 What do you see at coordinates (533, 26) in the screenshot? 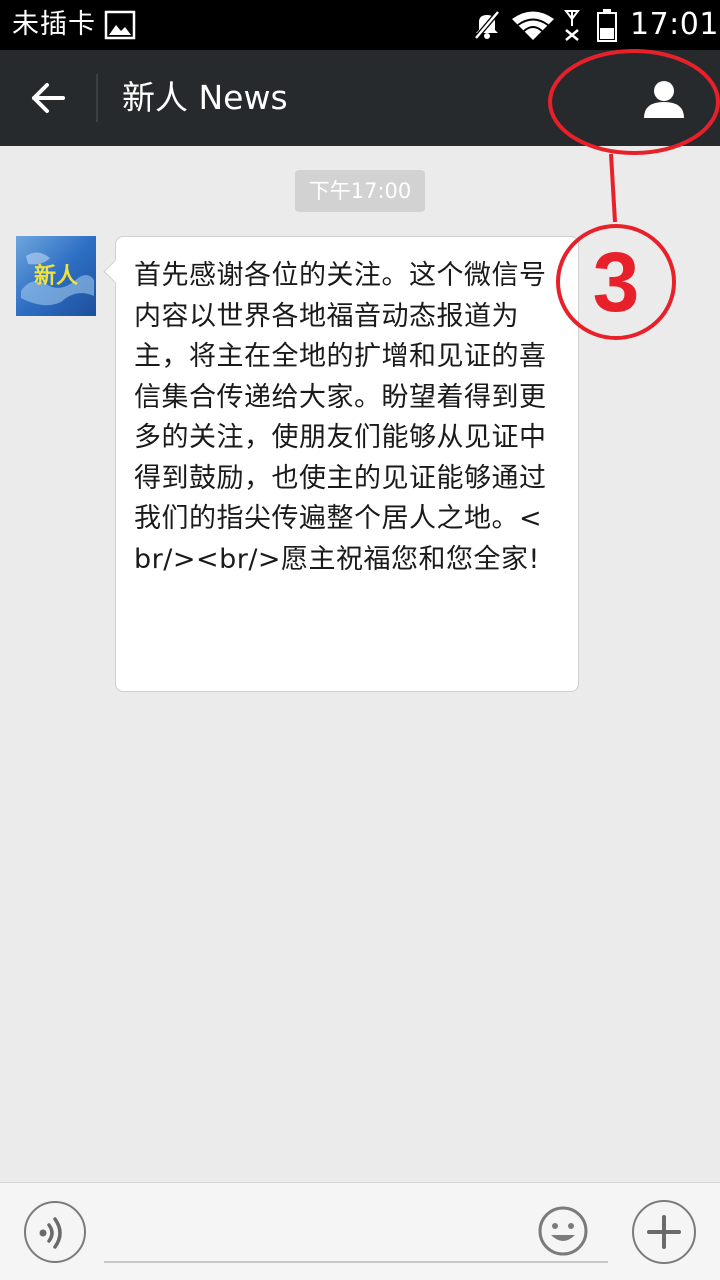
I see `wifi-icon` at bounding box center [533, 26].